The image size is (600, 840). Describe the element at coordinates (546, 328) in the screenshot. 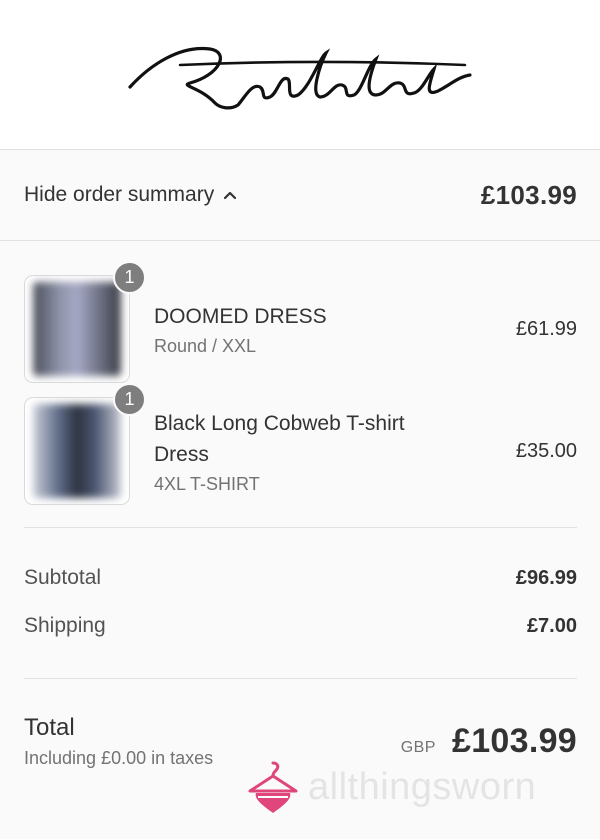

I see `item-price: £61.99` at that location.